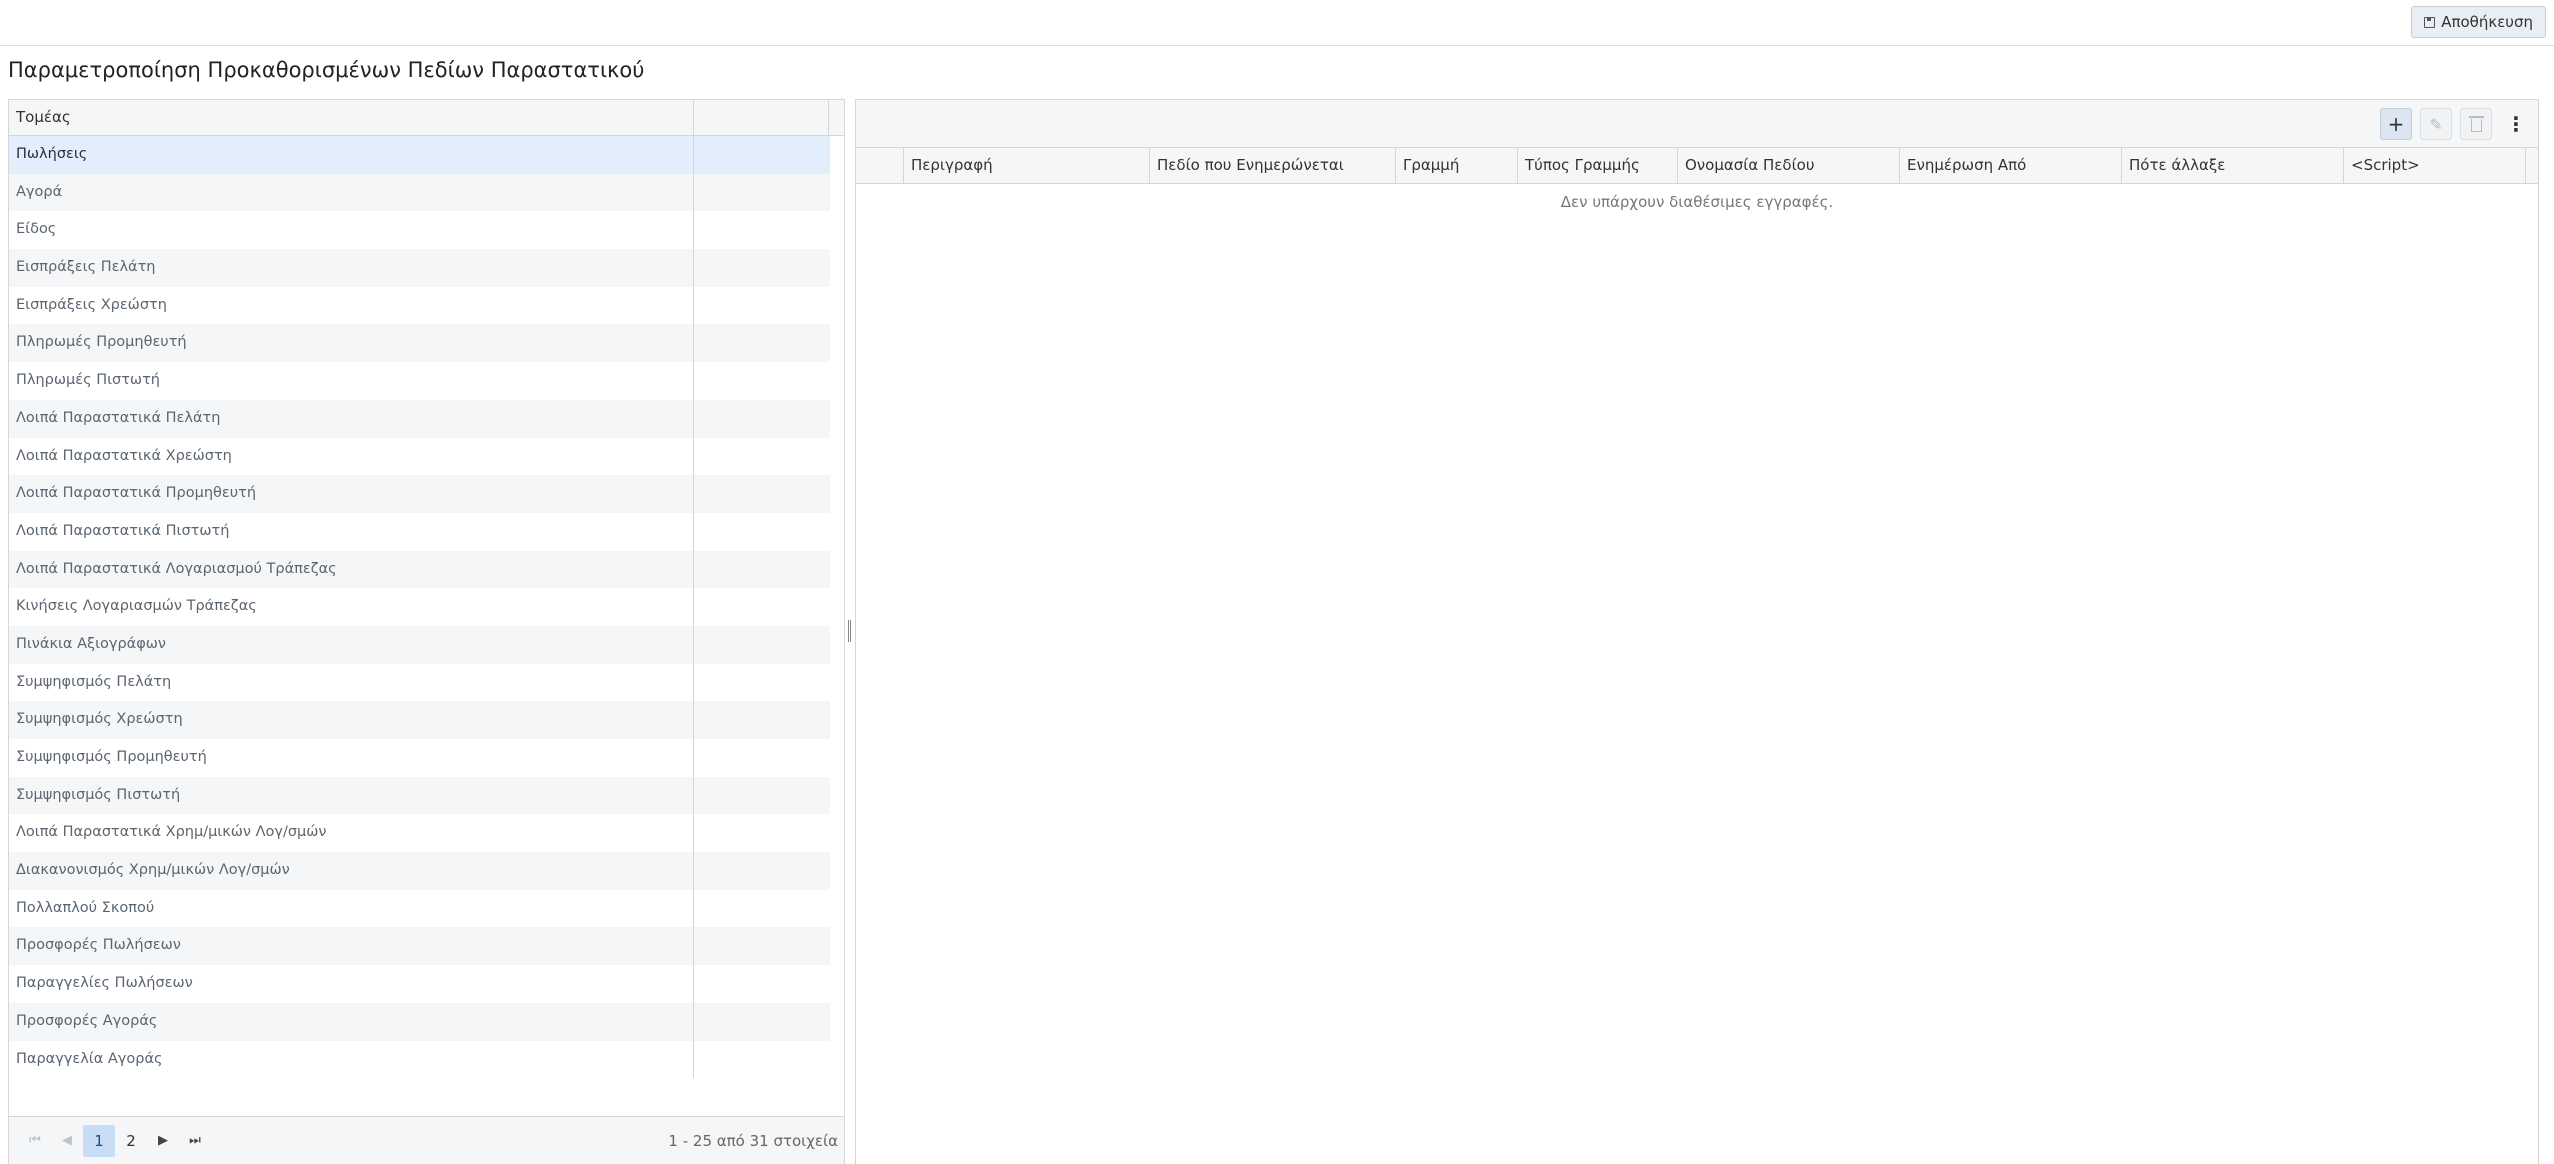  Describe the element at coordinates (2435, 165) in the screenshot. I see `column-header-script: <Script>` at that location.